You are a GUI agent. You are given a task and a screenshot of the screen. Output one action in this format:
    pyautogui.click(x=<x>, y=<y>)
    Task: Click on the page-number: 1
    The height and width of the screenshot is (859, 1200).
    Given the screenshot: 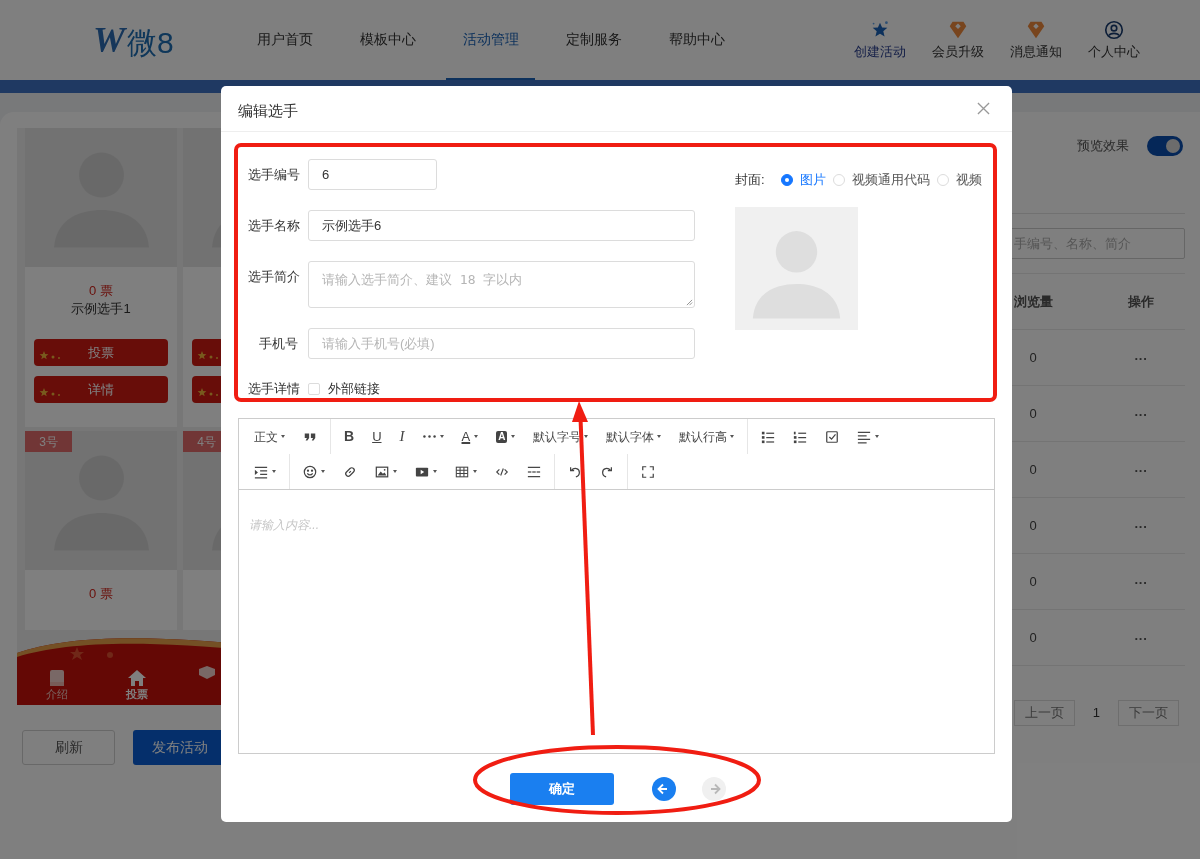 What is the action you would take?
    pyautogui.click(x=1096, y=713)
    